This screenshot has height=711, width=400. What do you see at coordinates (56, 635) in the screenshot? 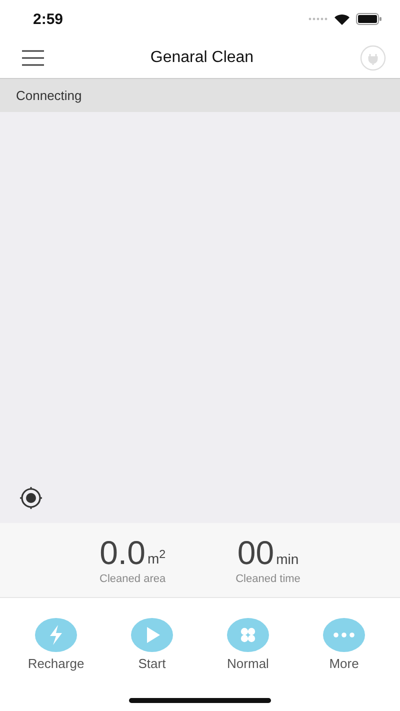
I see `lightning-icon` at bounding box center [56, 635].